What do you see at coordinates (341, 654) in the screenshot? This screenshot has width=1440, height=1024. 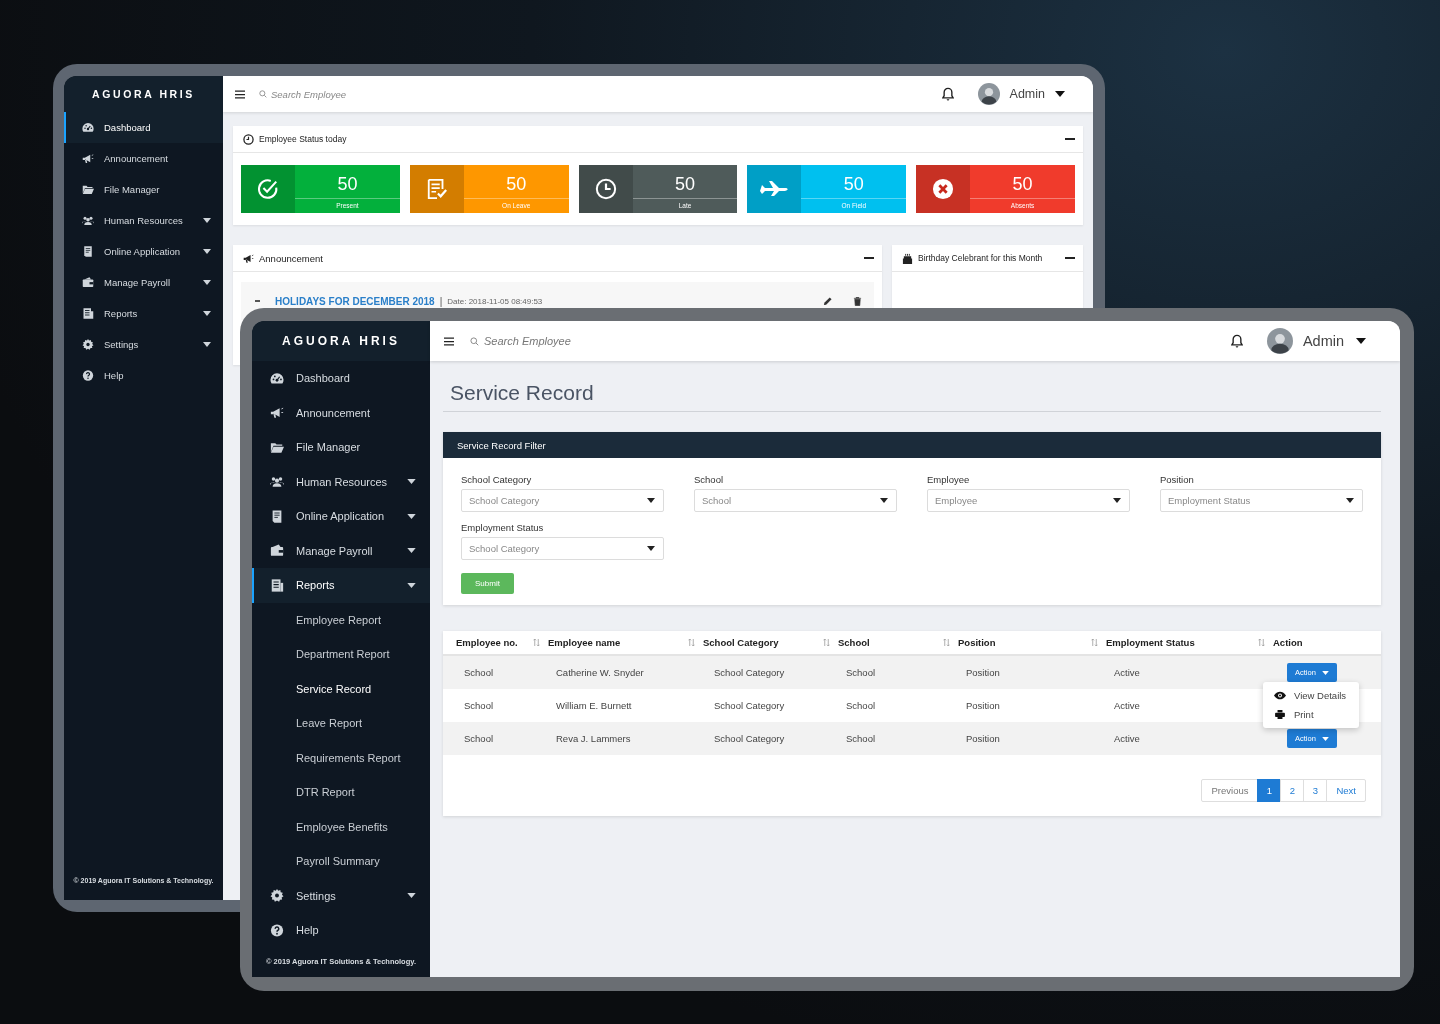 I see `submenu-item: Department Report` at bounding box center [341, 654].